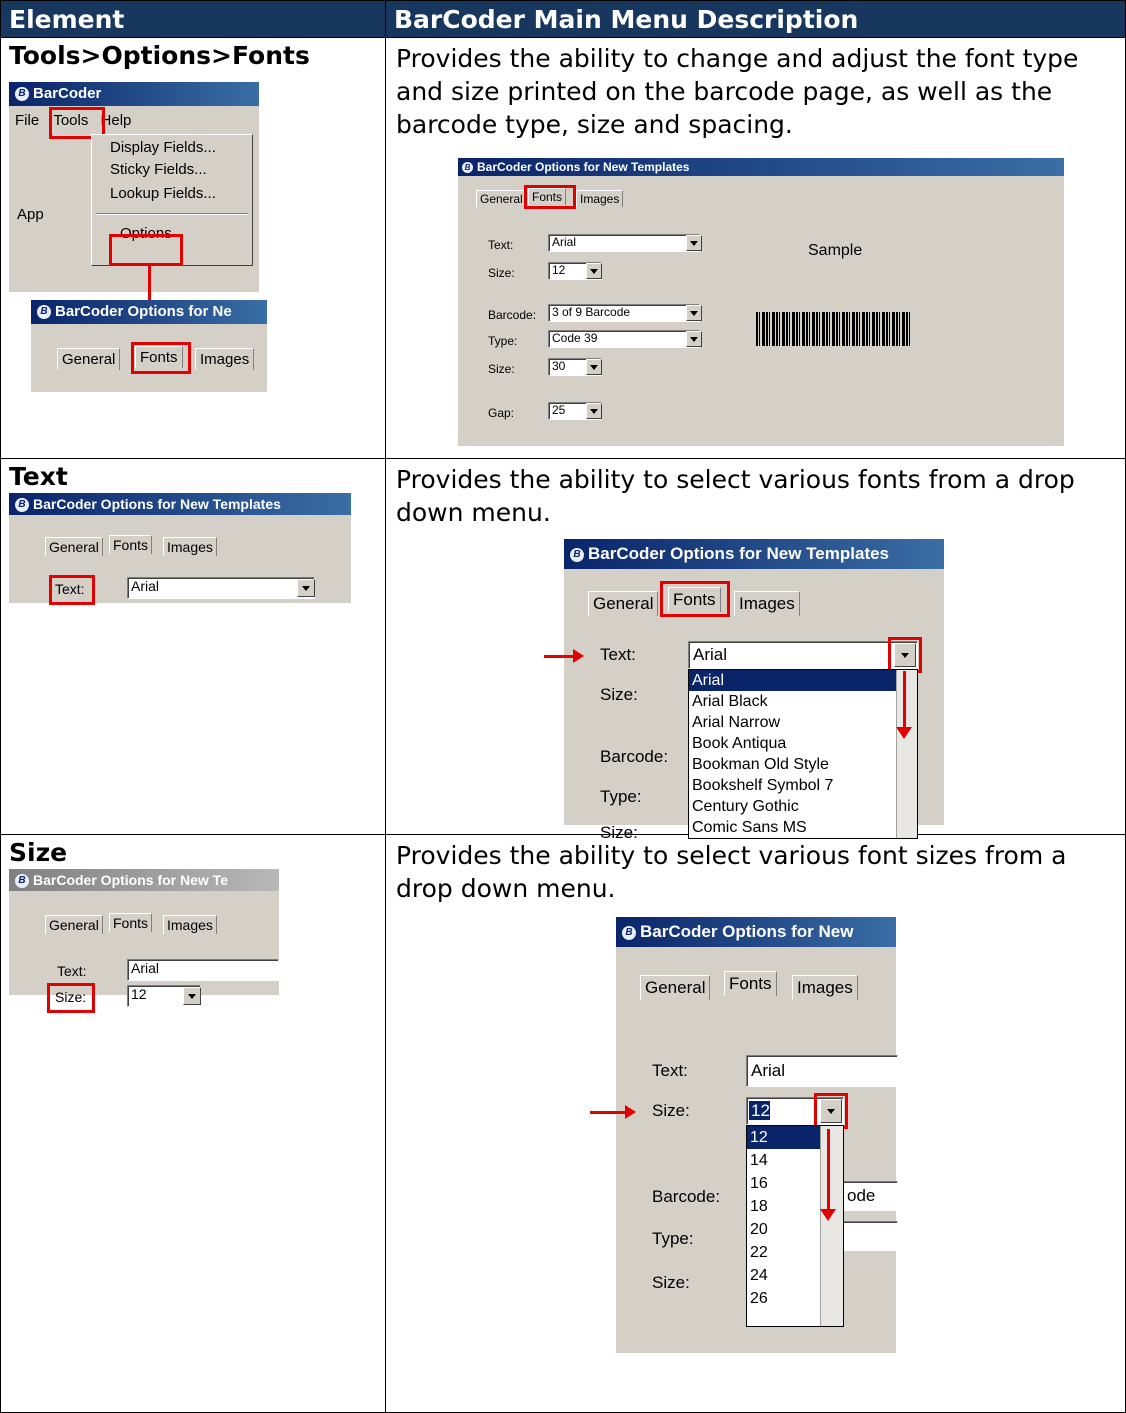 The height and width of the screenshot is (1413, 1126). I want to click on menu-file: File, so click(27, 120).